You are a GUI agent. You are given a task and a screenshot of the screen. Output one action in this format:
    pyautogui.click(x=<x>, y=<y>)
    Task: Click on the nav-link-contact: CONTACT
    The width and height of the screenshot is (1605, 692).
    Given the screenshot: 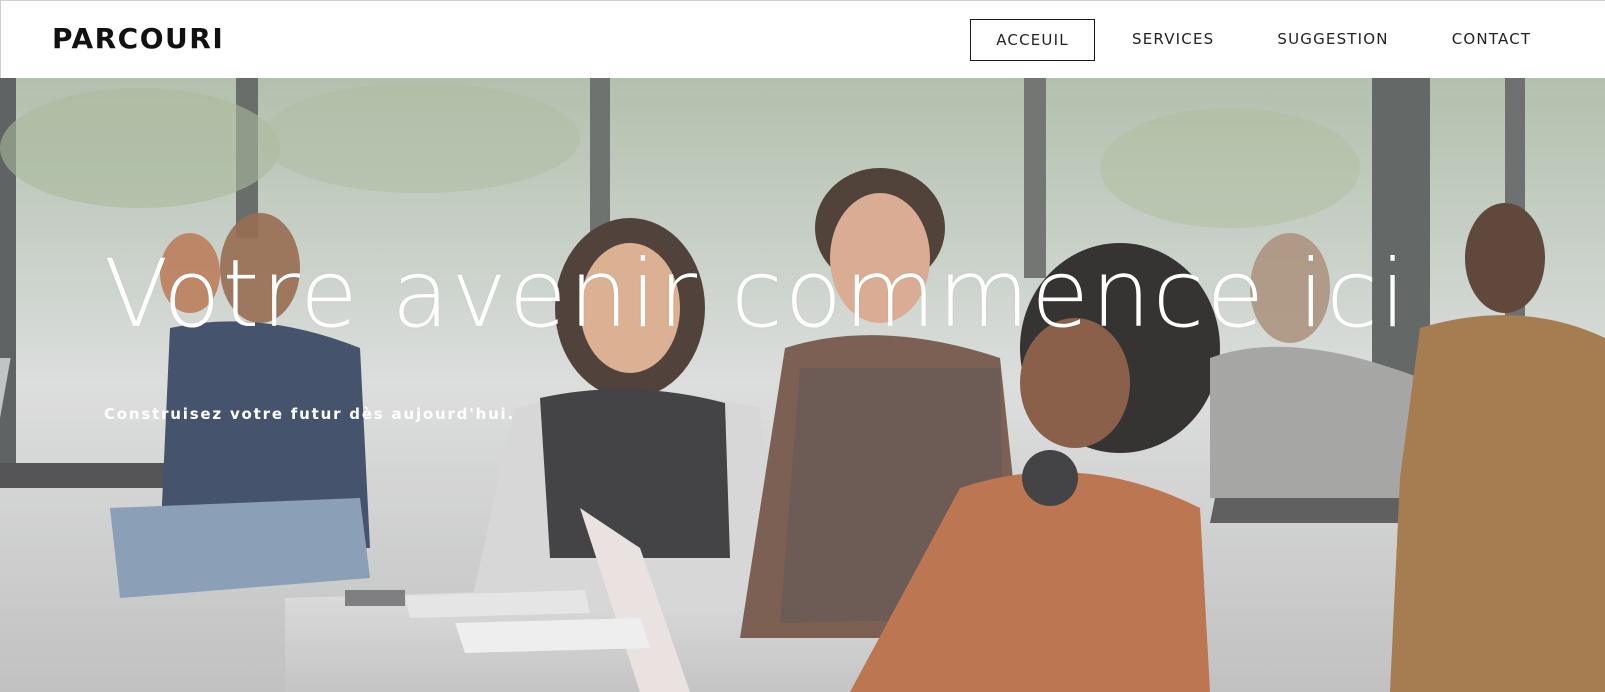 What is the action you would take?
    pyautogui.click(x=1492, y=40)
    